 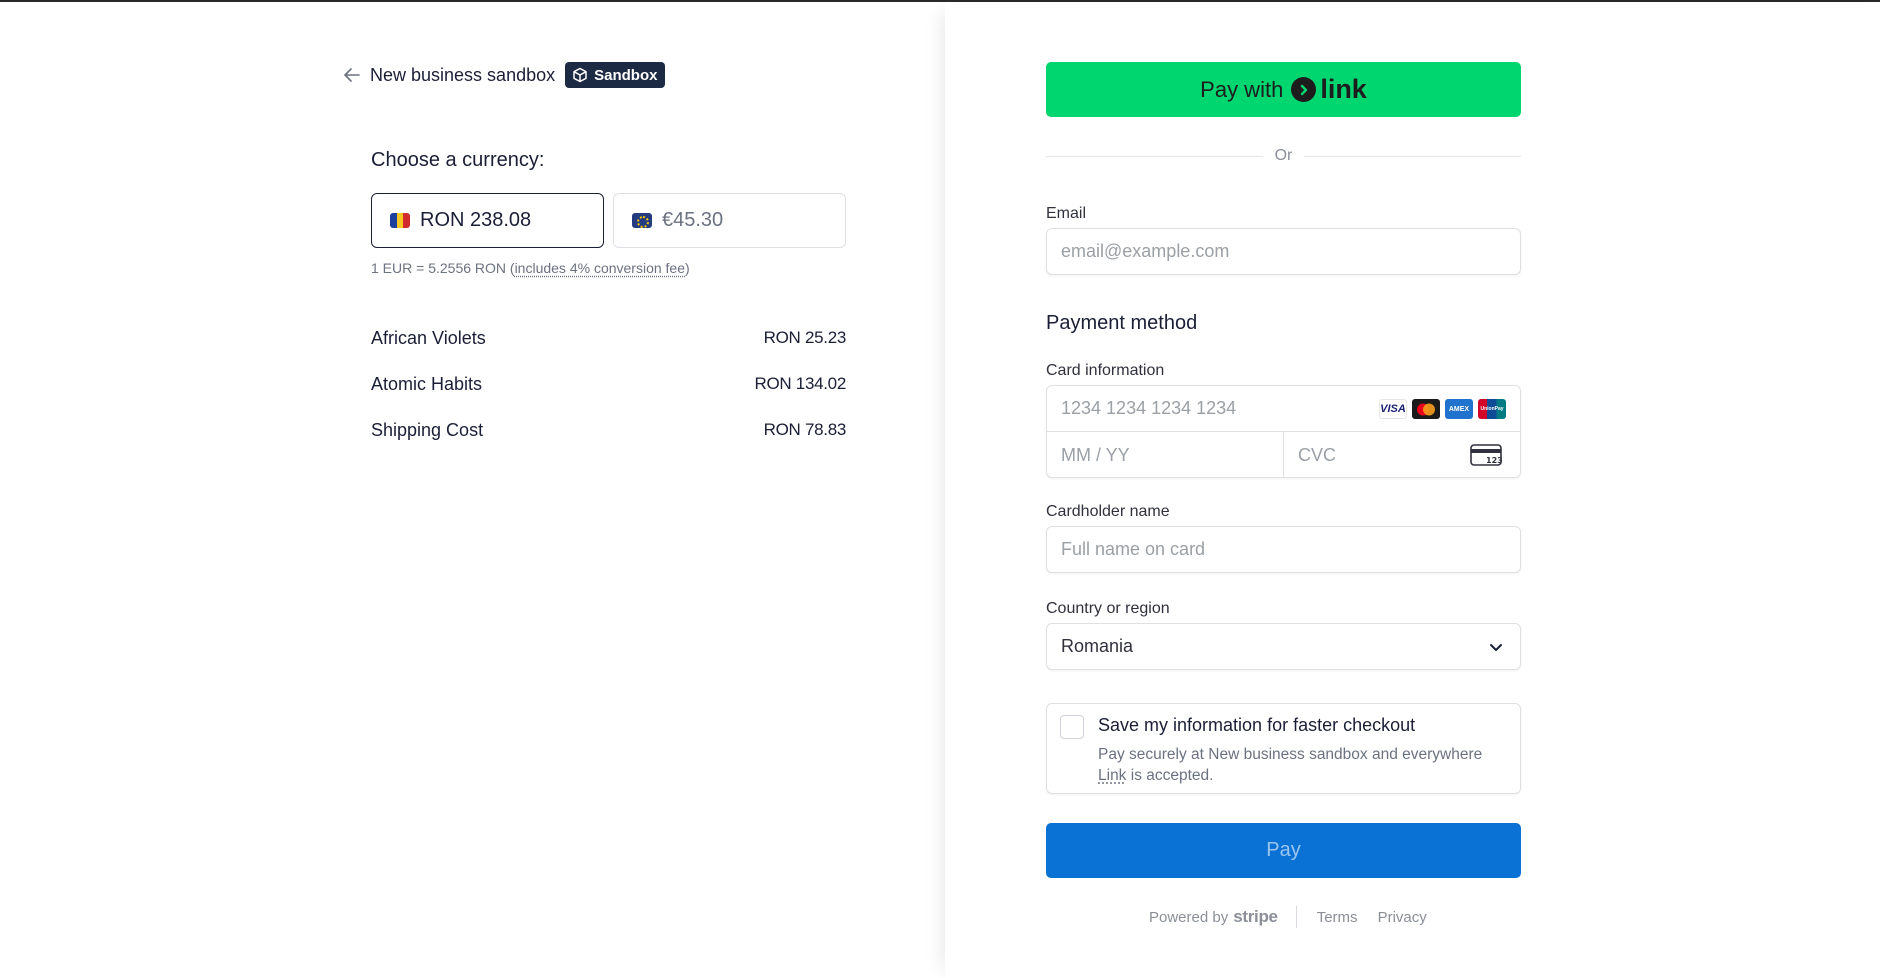 What do you see at coordinates (1494, 460) in the screenshot?
I see `svg-text: 123` at bounding box center [1494, 460].